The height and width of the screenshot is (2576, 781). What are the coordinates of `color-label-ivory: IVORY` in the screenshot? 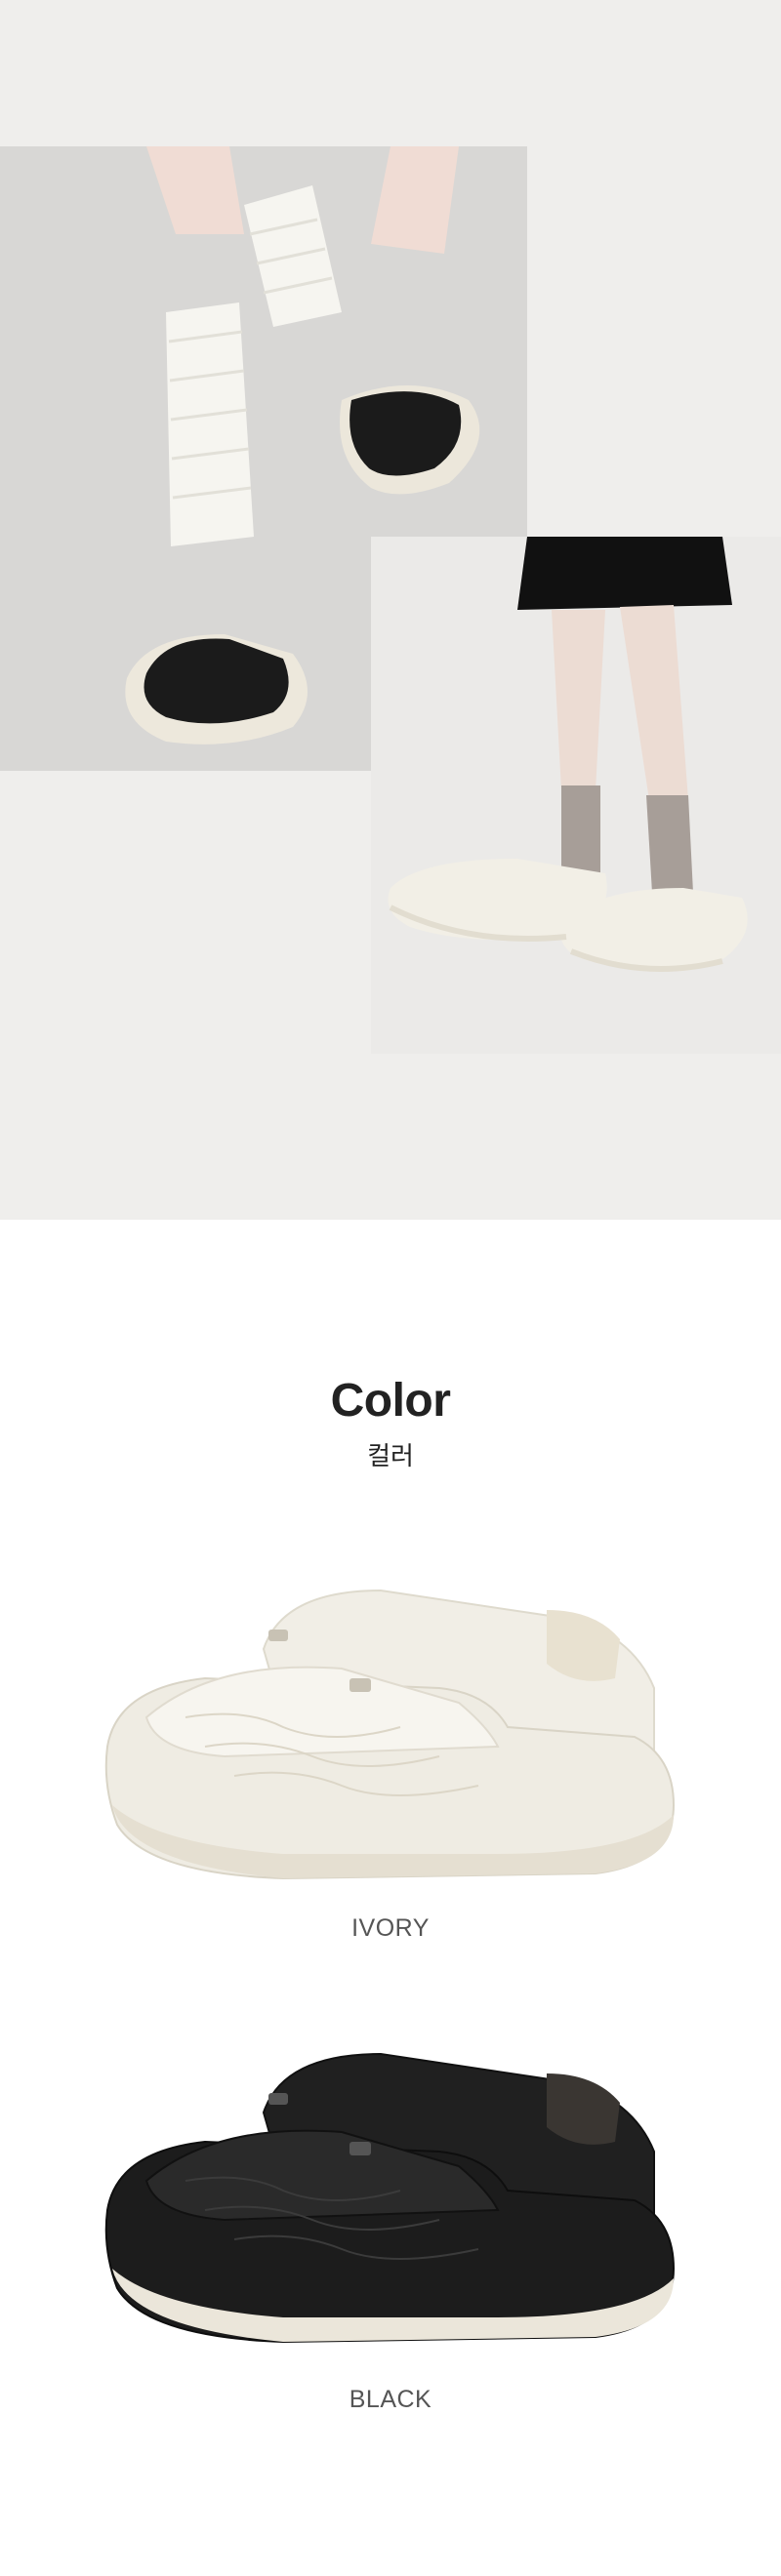 It's located at (390, 1928).